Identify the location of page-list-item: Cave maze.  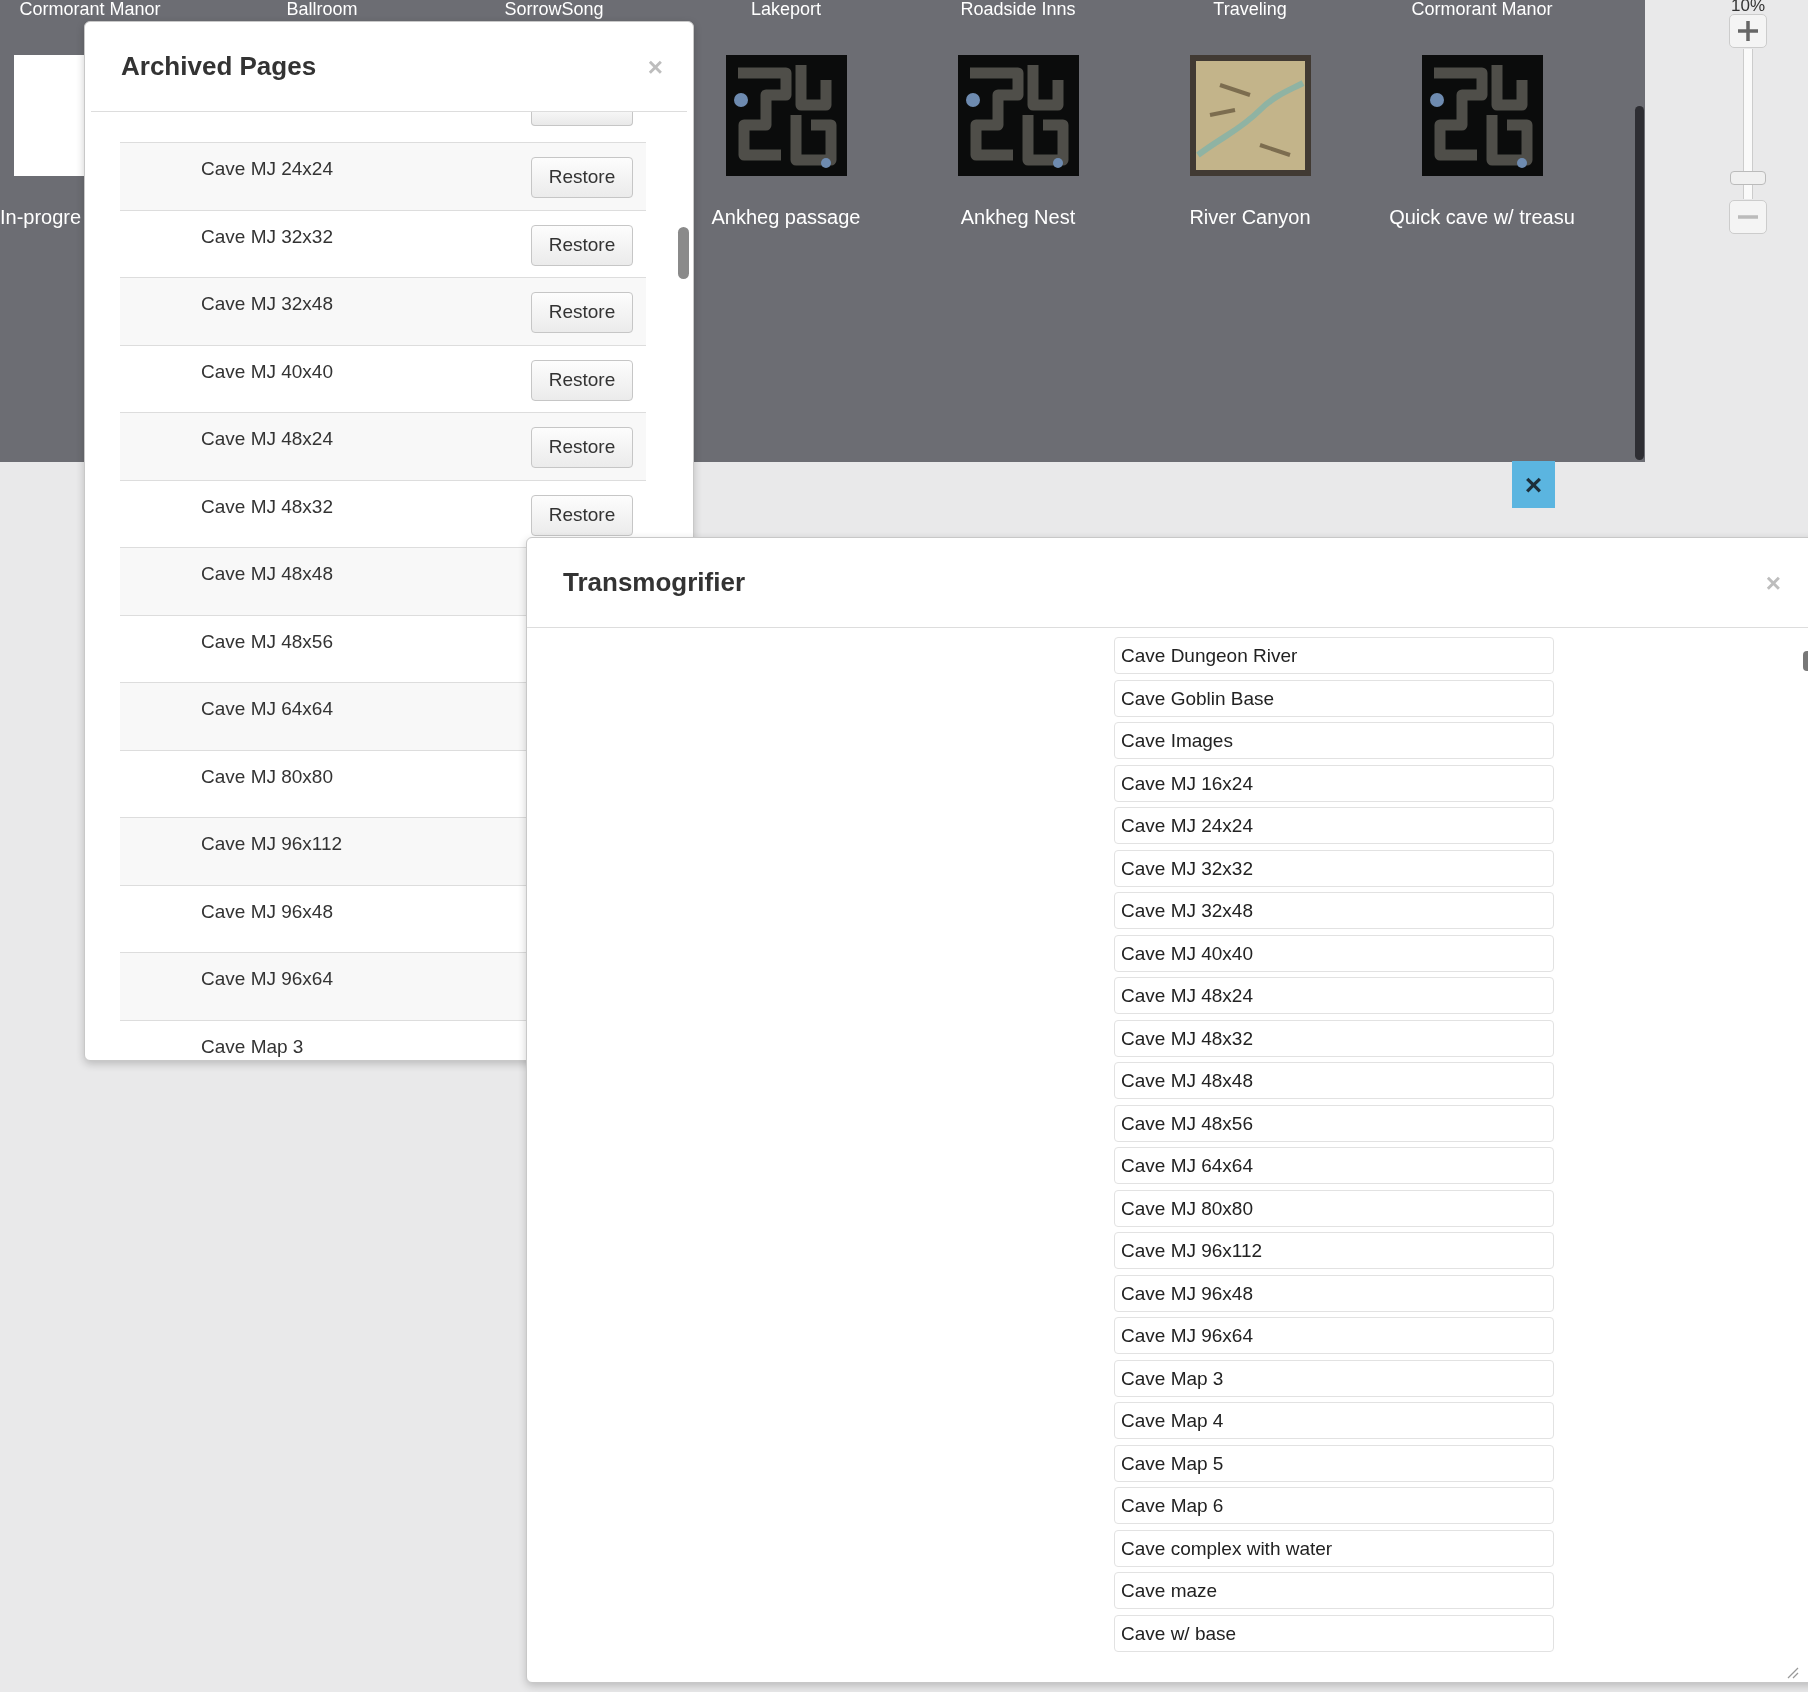
(1334, 1590).